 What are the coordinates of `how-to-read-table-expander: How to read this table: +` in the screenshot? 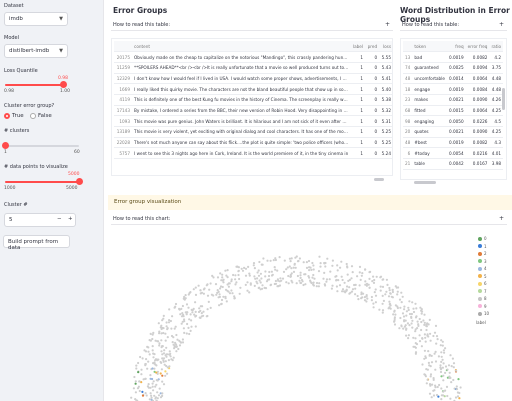 It's located at (252, 25).